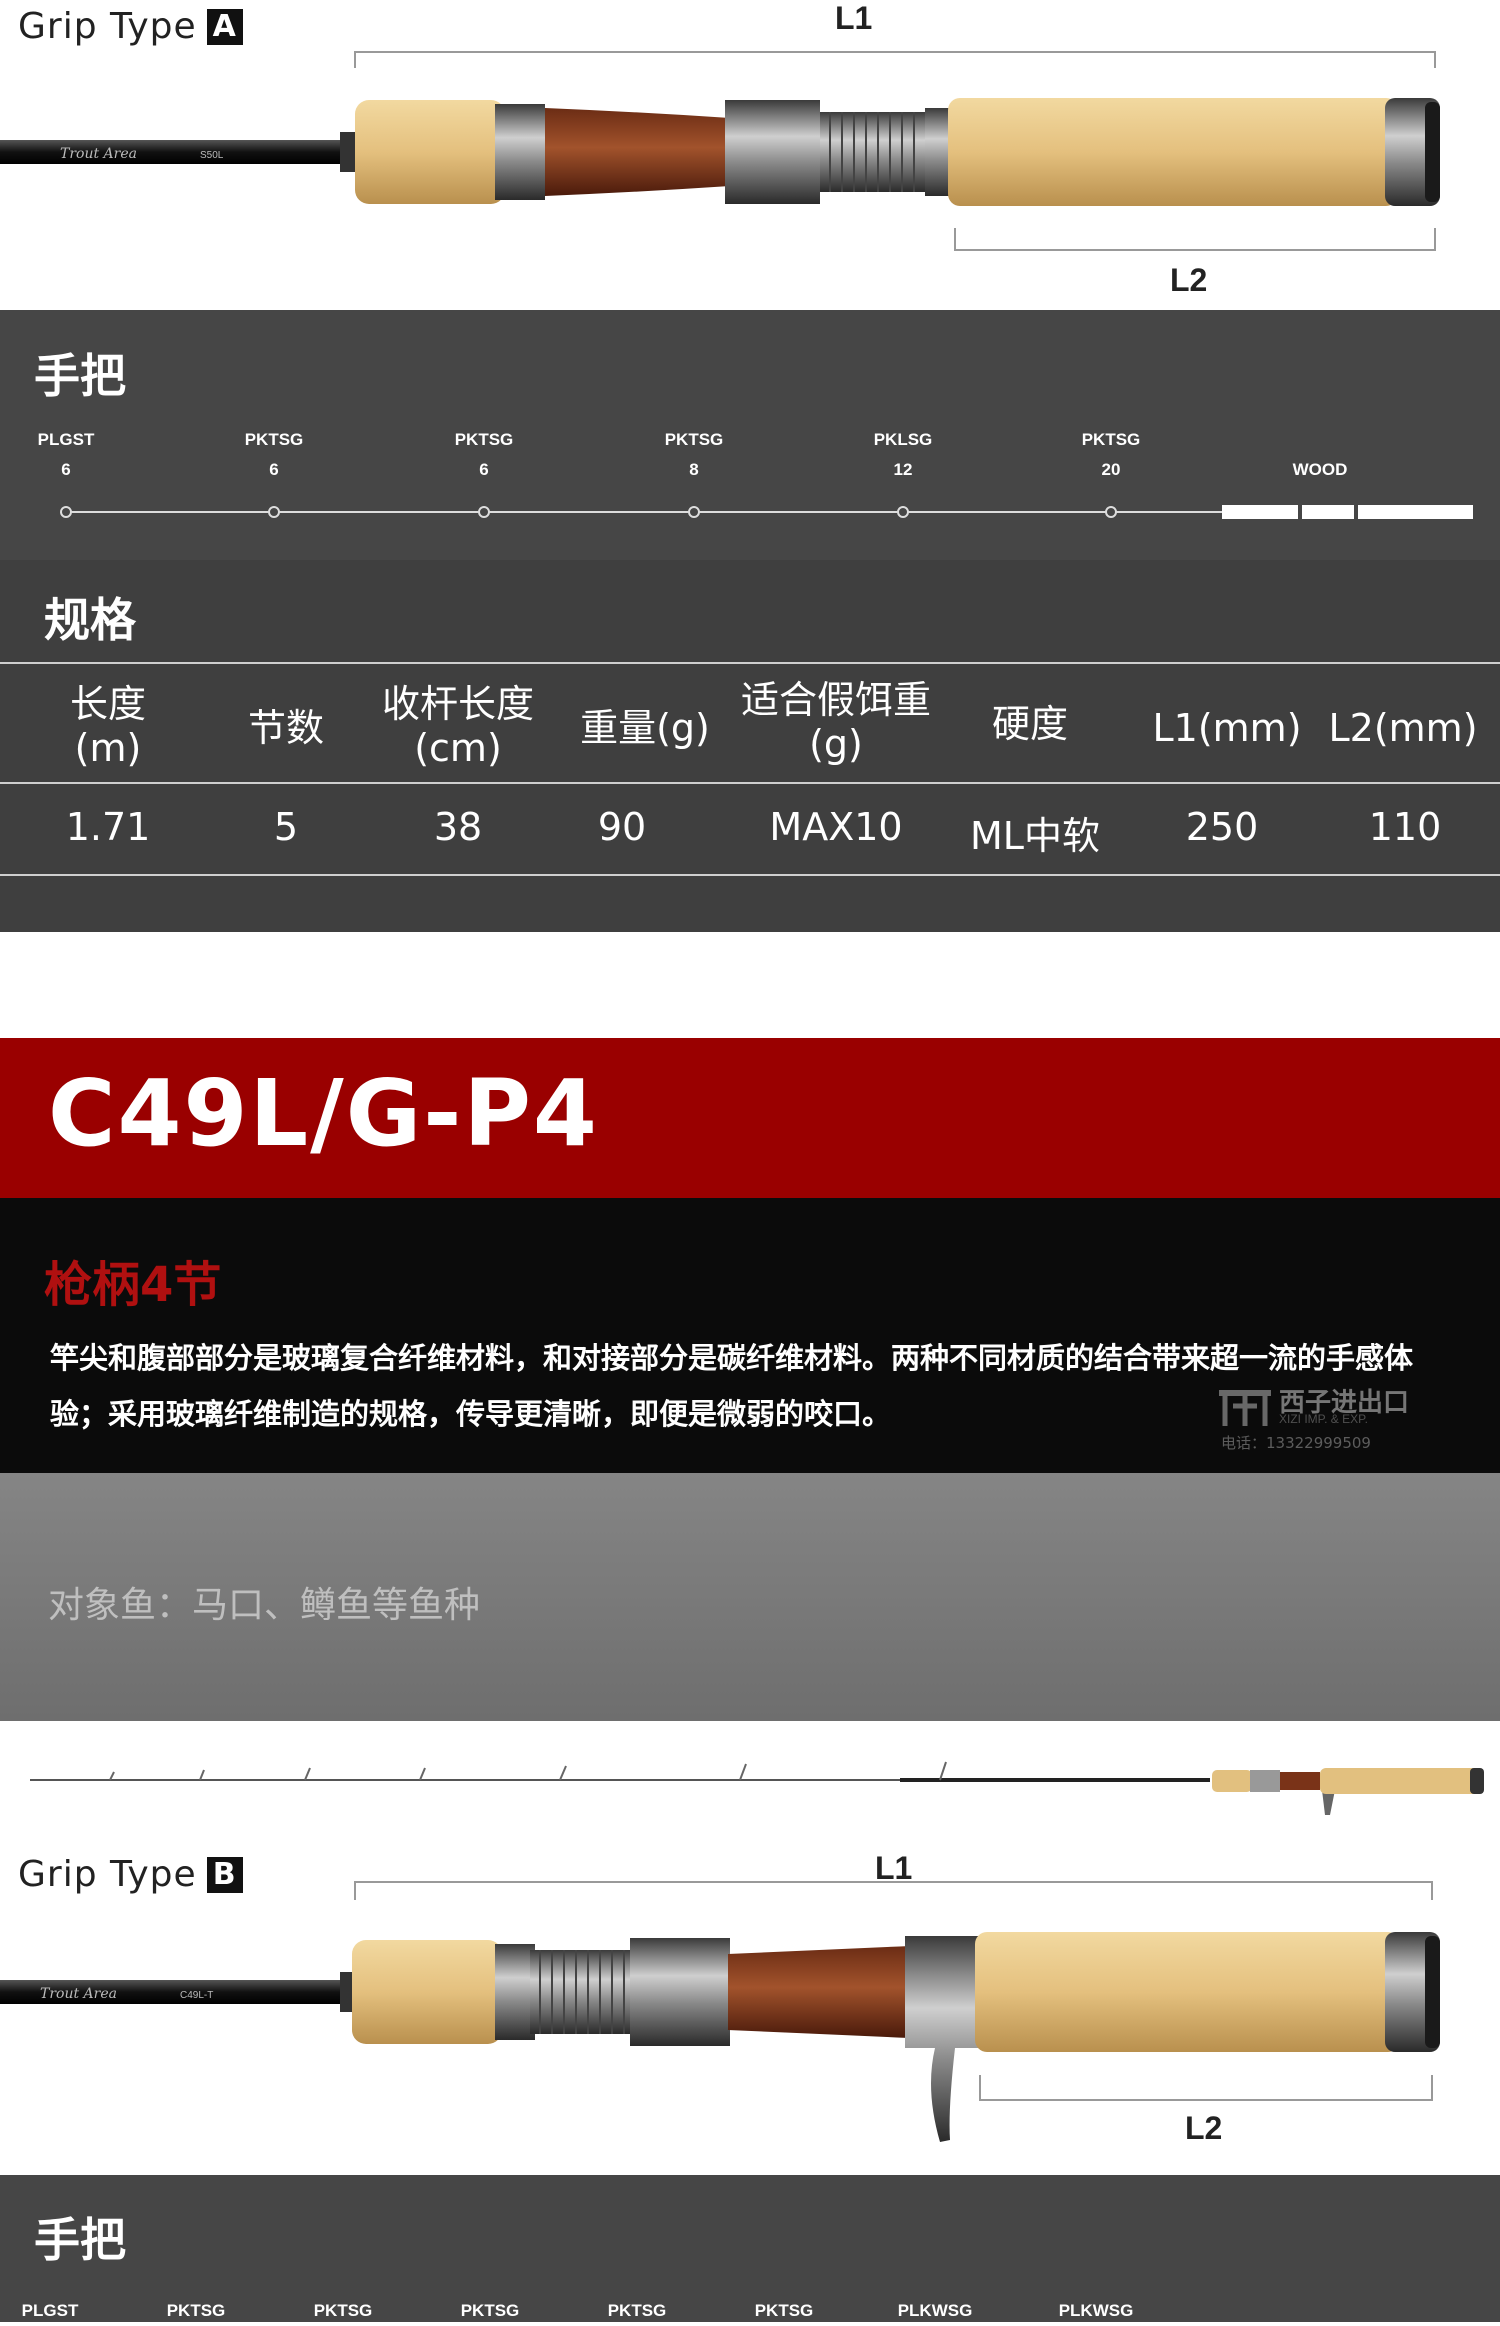 The width and height of the screenshot is (1500, 2326). I want to click on watermark-logo-icon, so click(1245, 1408).